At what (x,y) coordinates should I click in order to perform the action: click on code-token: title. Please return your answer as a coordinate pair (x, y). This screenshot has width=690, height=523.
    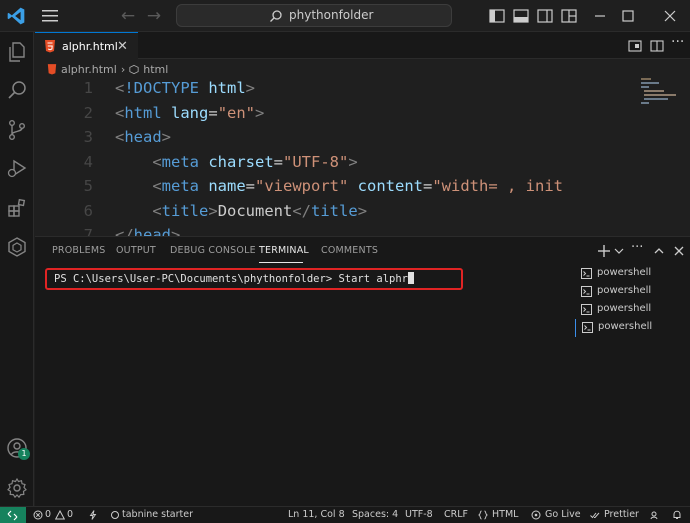
    Looking at the image, I should click on (334, 210).